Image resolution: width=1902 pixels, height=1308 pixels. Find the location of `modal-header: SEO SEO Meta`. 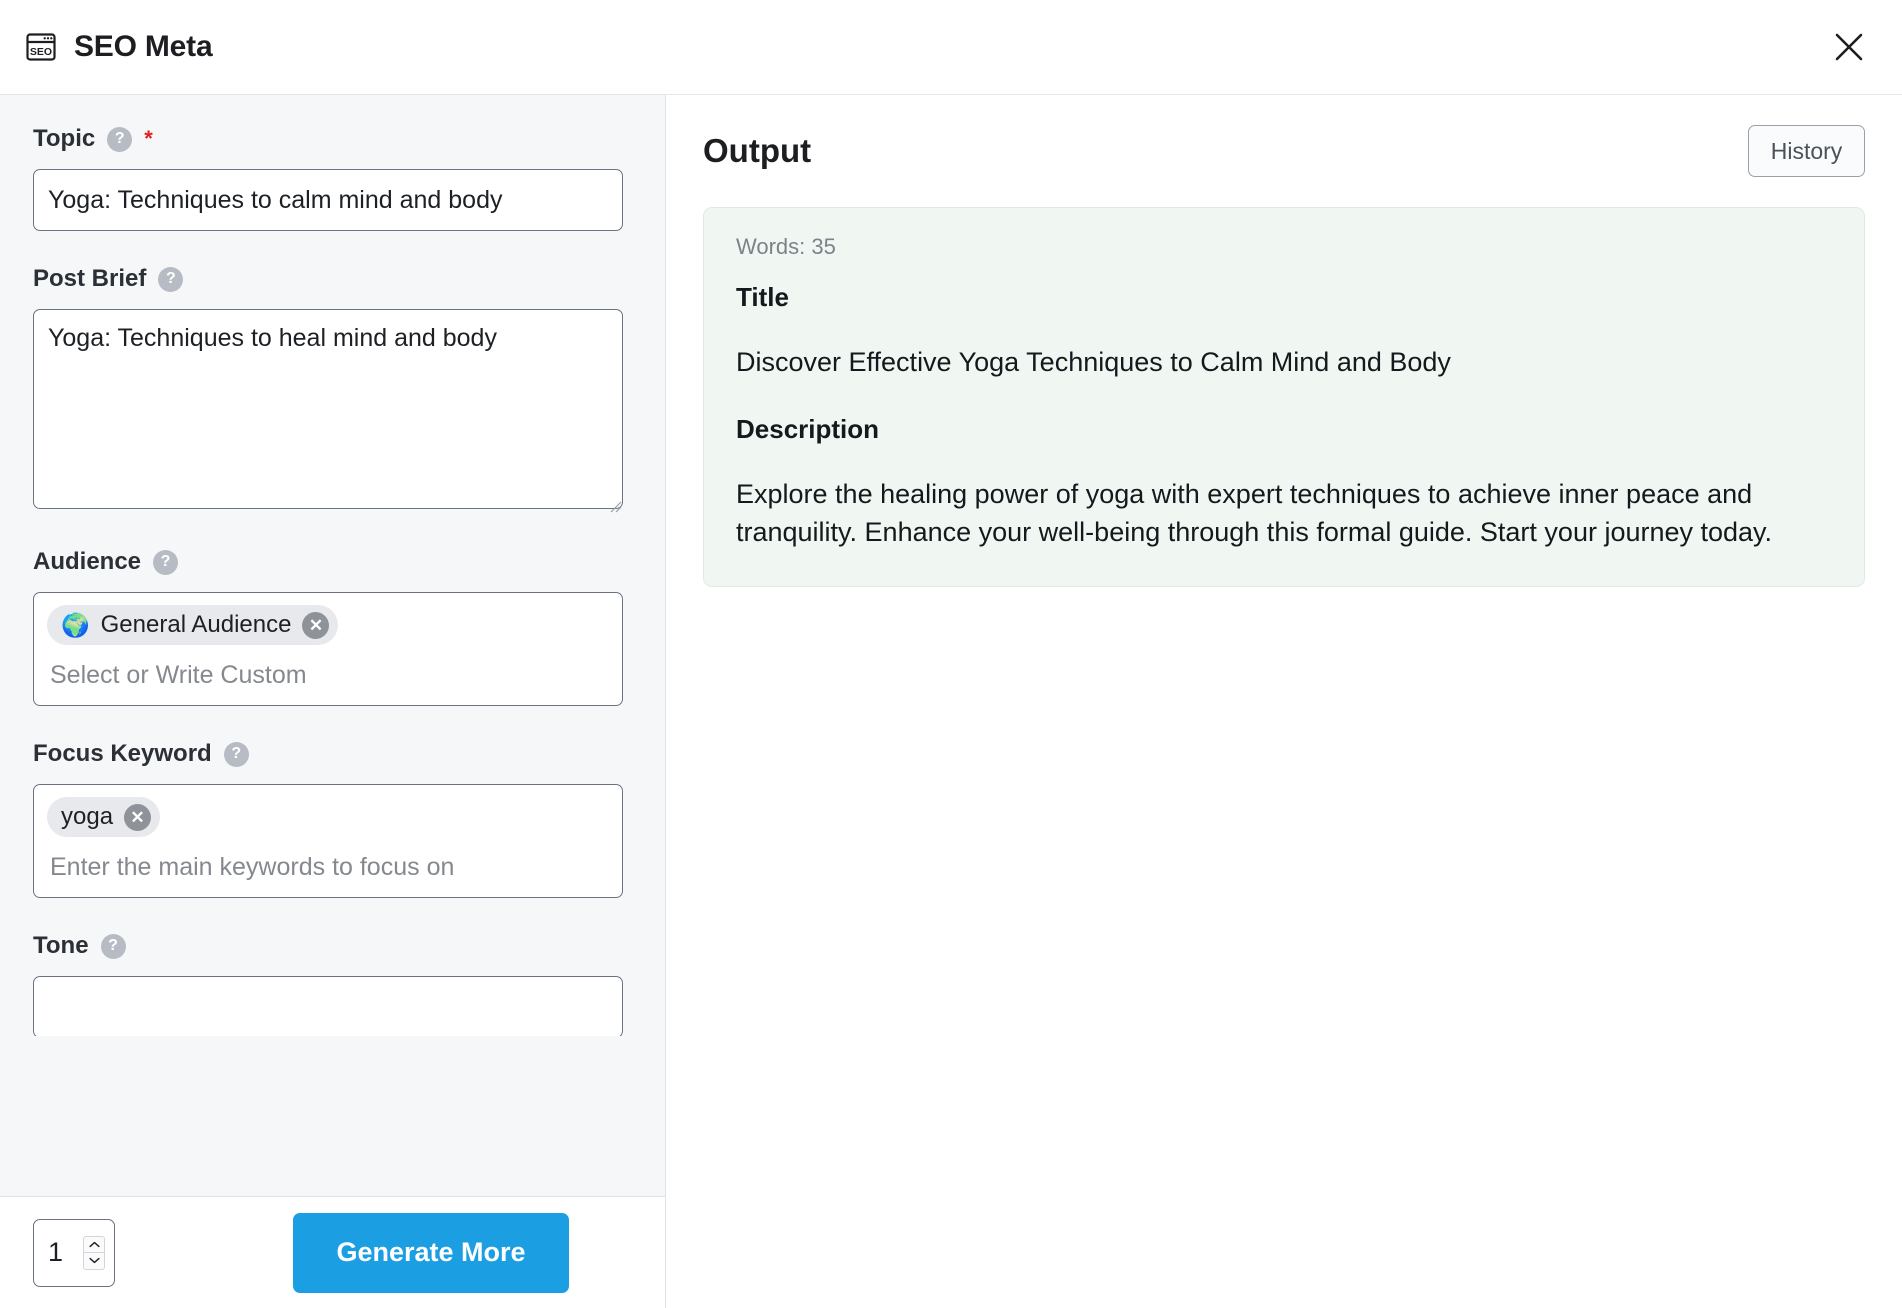

modal-header: SEO SEO Meta is located at coordinates (951, 47).